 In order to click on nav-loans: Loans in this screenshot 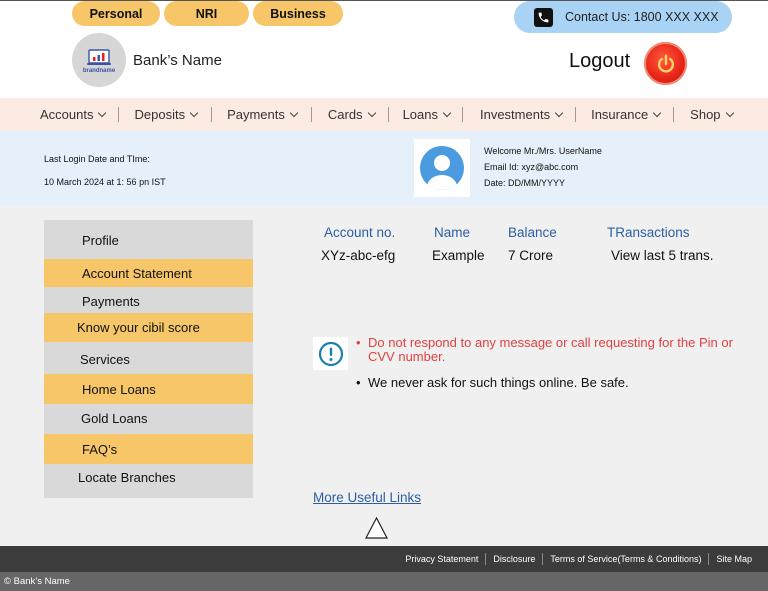, I will do `click(427, 114)`.